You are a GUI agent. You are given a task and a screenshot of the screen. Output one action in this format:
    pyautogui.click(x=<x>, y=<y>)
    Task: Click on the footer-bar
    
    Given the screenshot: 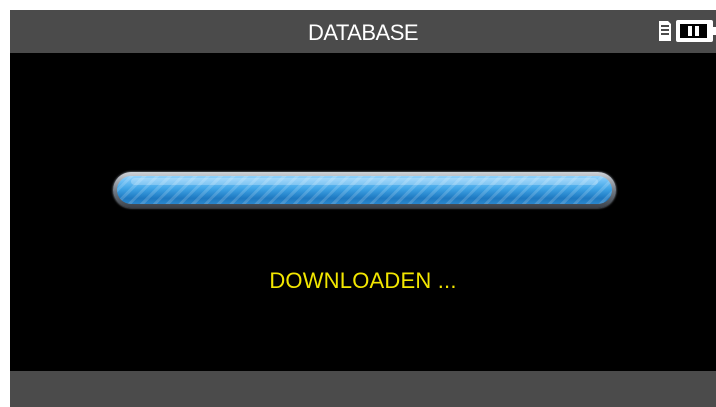 What is the action you would take?
    pyautogui.click(x=363, y=389)
    